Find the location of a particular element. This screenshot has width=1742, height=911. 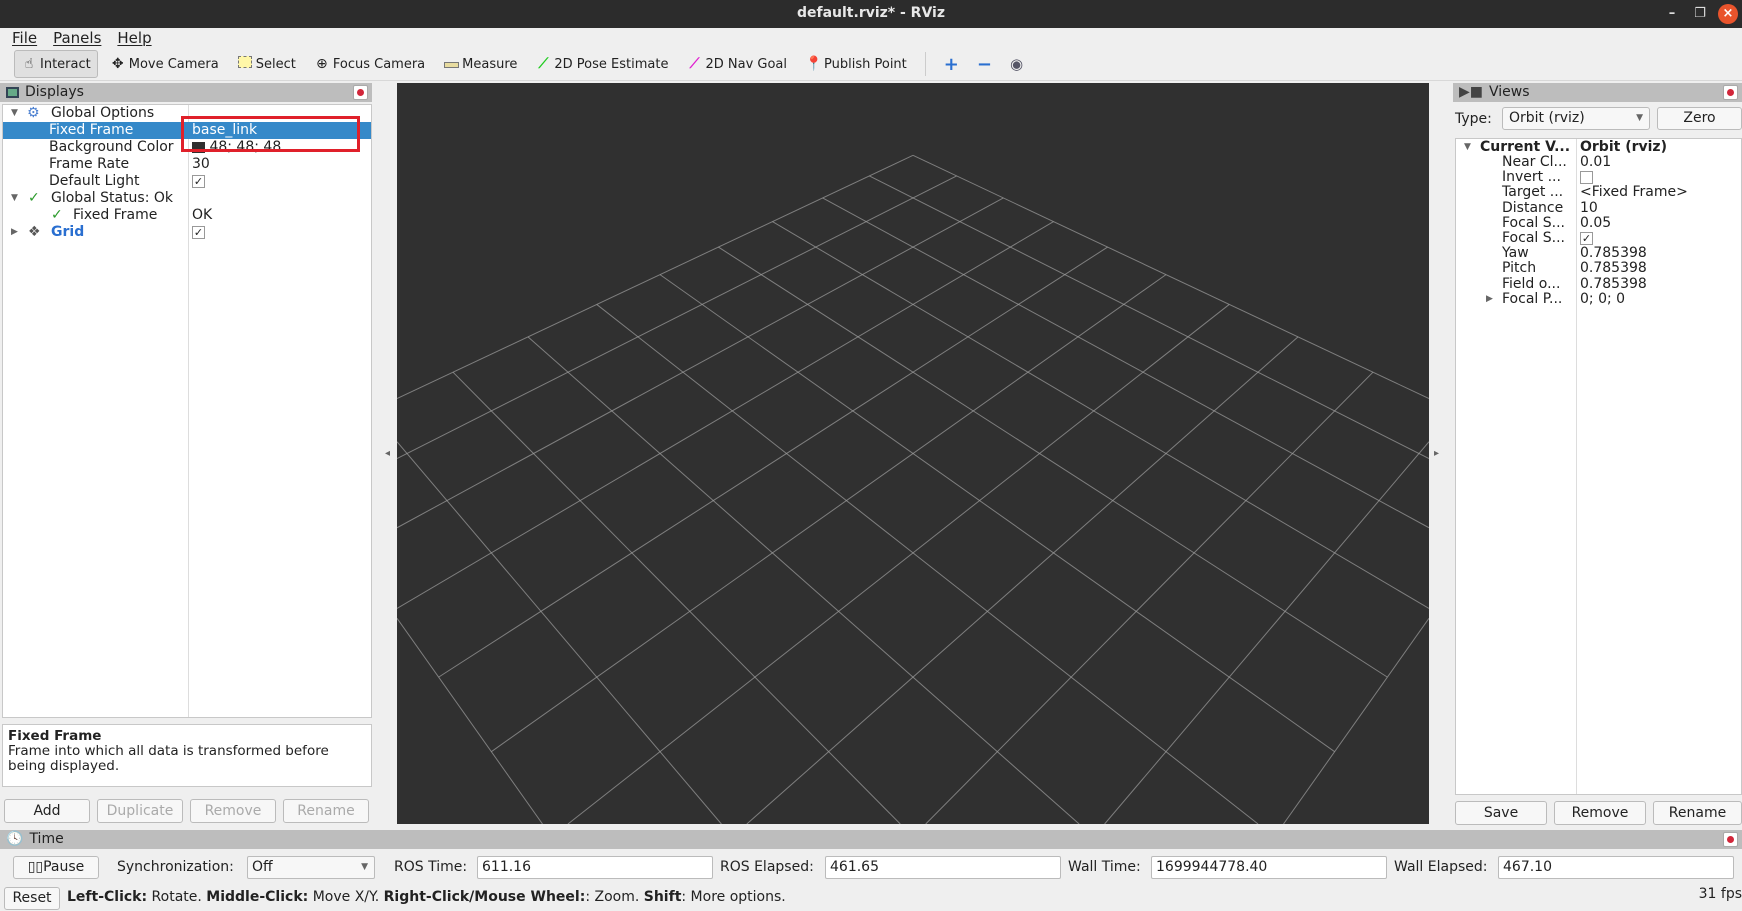

tool-2d-nav-goal: ⟋ 2D Nav Goal is located at coordinates (736, 64).